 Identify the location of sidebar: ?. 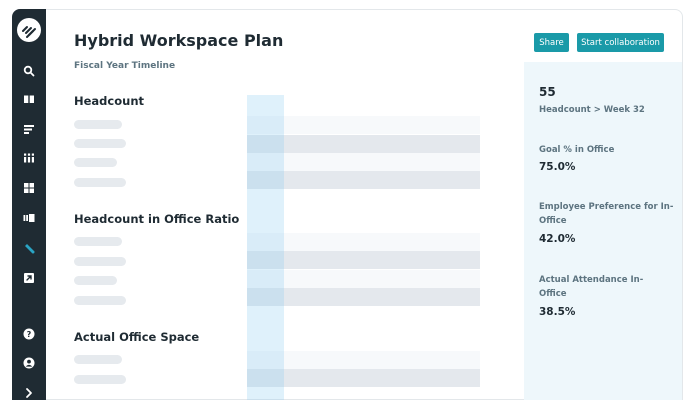
(29, 204).